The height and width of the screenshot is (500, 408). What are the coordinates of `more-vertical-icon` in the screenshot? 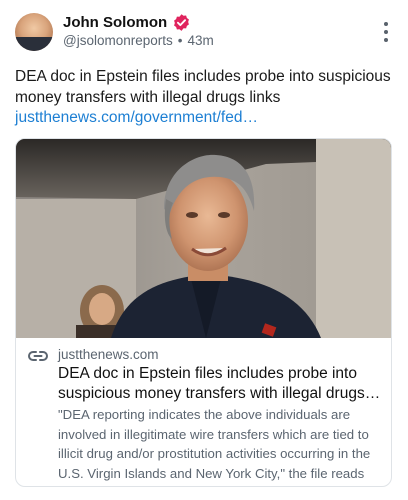 It's located at (386, 24).